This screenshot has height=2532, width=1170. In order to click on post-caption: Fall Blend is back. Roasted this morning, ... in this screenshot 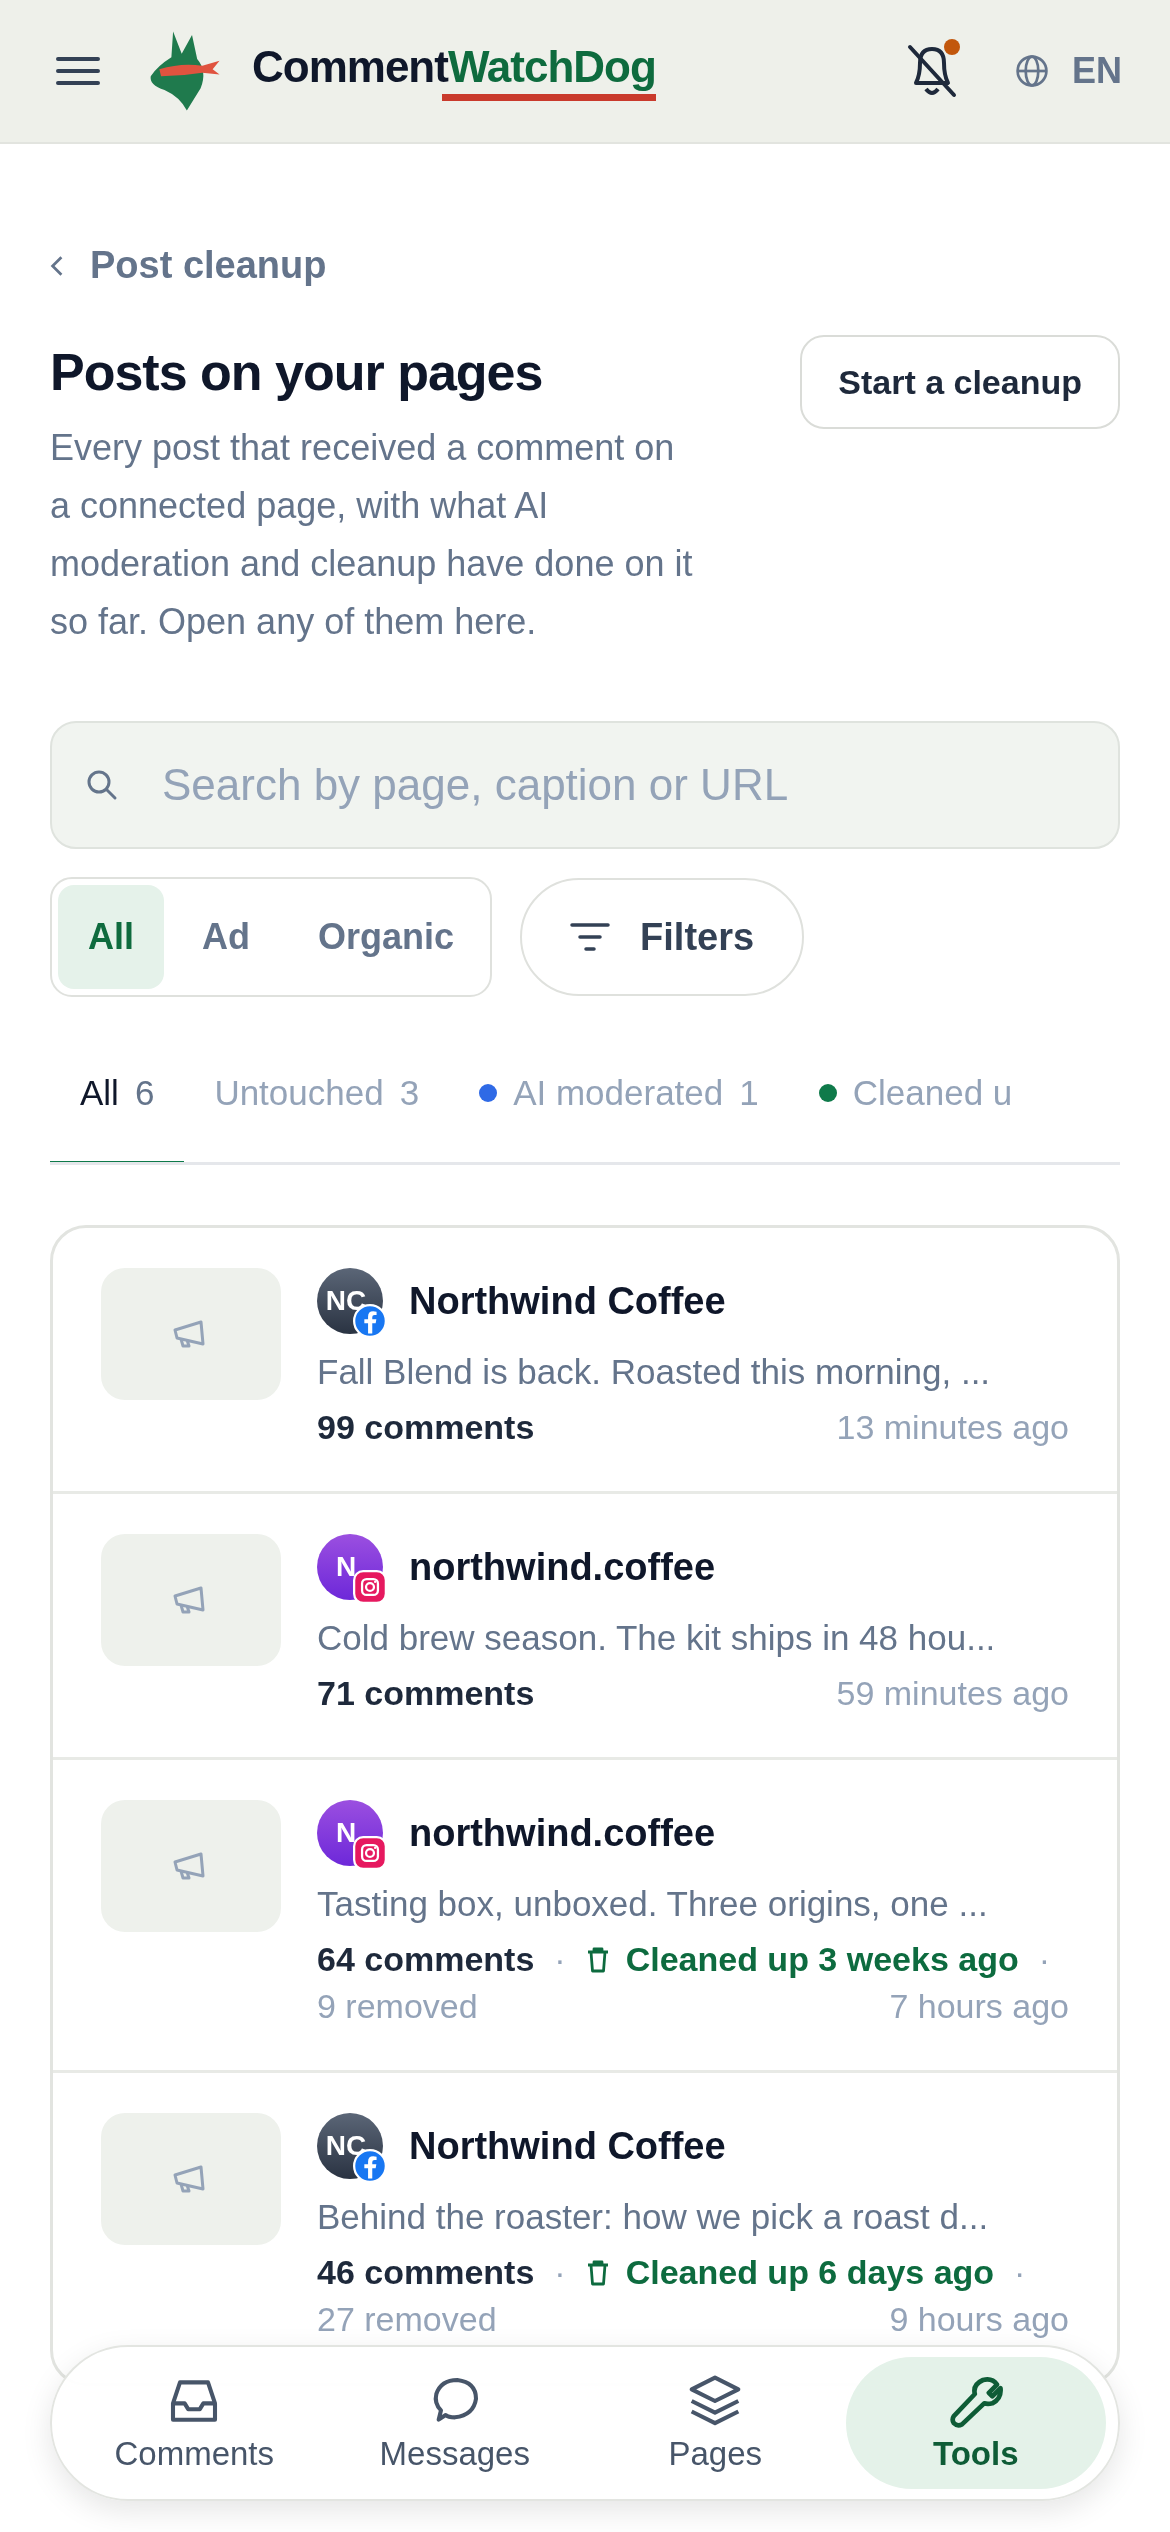, I will do `click(654, 1372)`.